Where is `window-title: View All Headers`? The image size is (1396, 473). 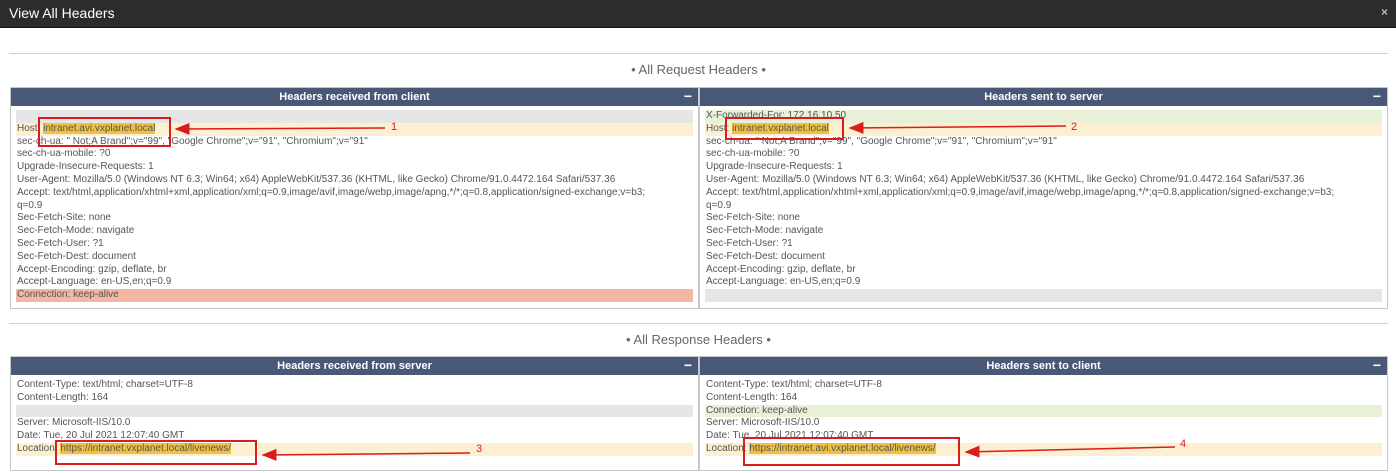 window-title: View All Headers is located at coordinates (62, 13).